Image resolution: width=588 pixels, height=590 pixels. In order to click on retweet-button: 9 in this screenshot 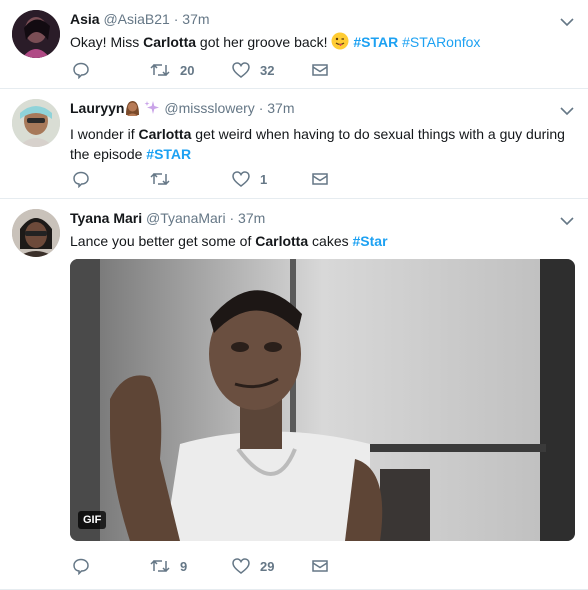, I will do `click(168, 566)`.